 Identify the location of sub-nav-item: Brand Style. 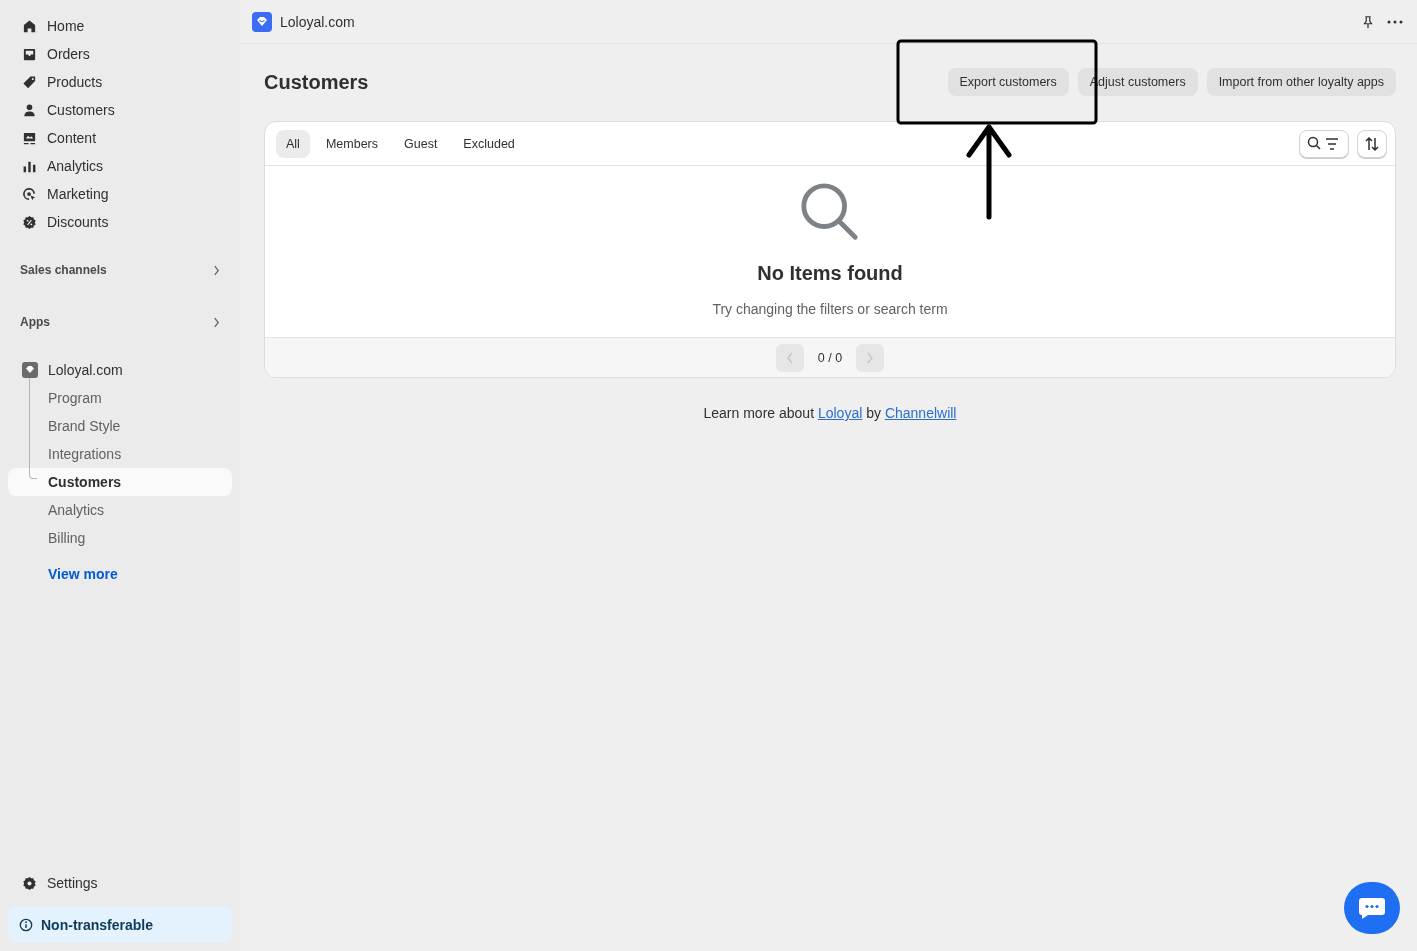
(120, 426).